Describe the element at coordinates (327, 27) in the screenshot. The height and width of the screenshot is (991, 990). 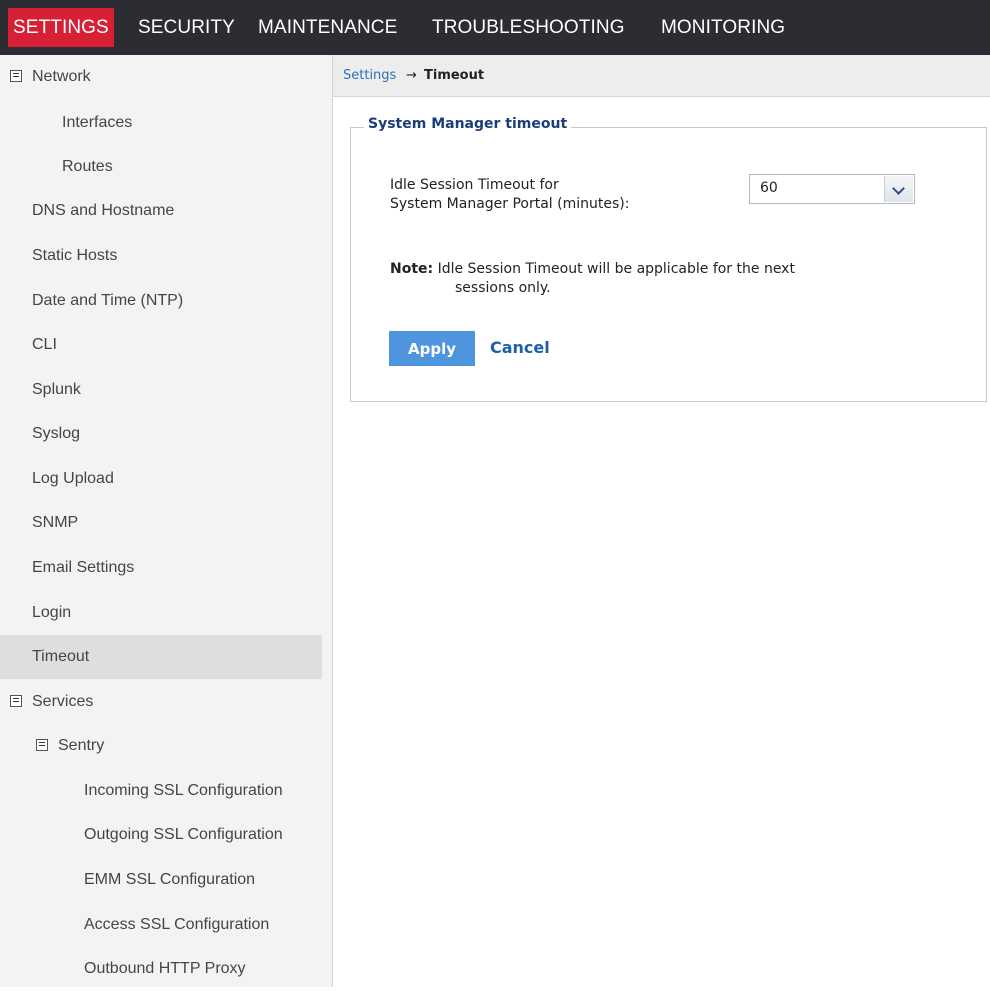
I see `tab-maintenance: MAINTENANCE` at that location.